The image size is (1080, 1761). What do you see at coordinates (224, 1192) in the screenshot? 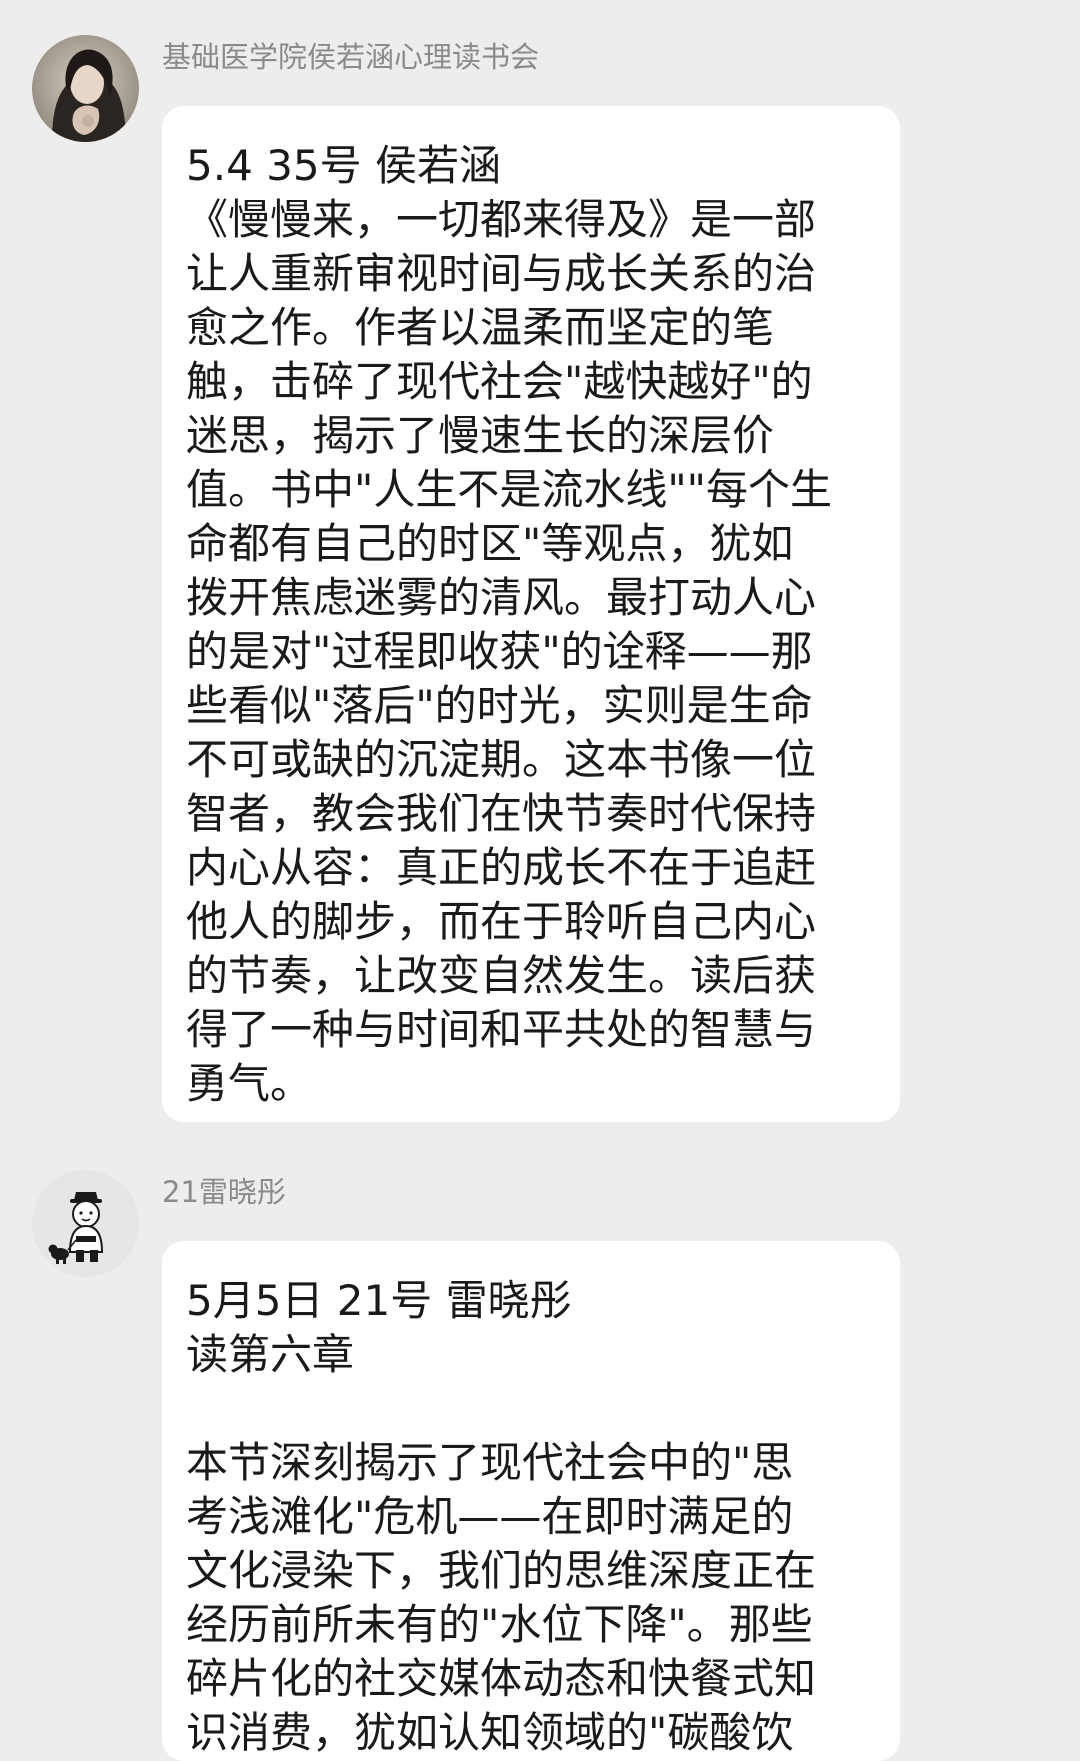
I see `sender-name: 21雷晓彤` at bounding box center [224, 1192].